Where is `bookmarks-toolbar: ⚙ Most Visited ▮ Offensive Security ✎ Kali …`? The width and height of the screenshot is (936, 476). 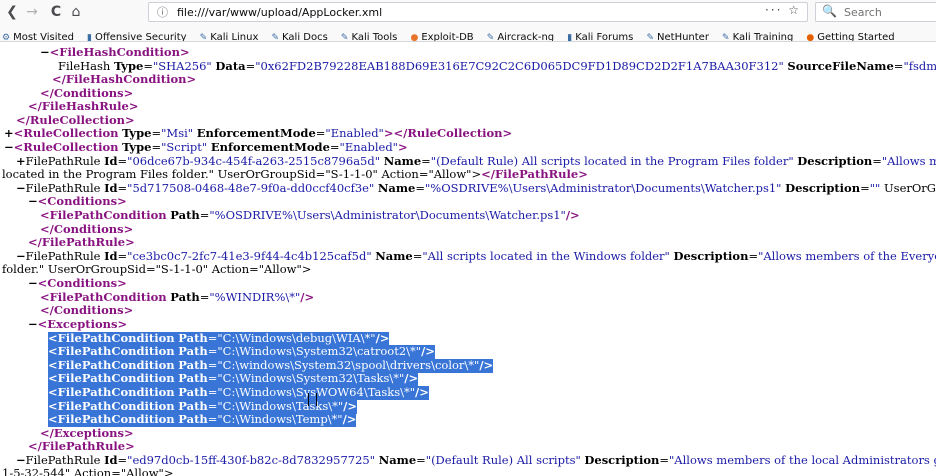 bookmarks-toolbar: ⚙ Most Visited ▮ Offensive Security ✎ Kali … is located at coordinates (468, 33).